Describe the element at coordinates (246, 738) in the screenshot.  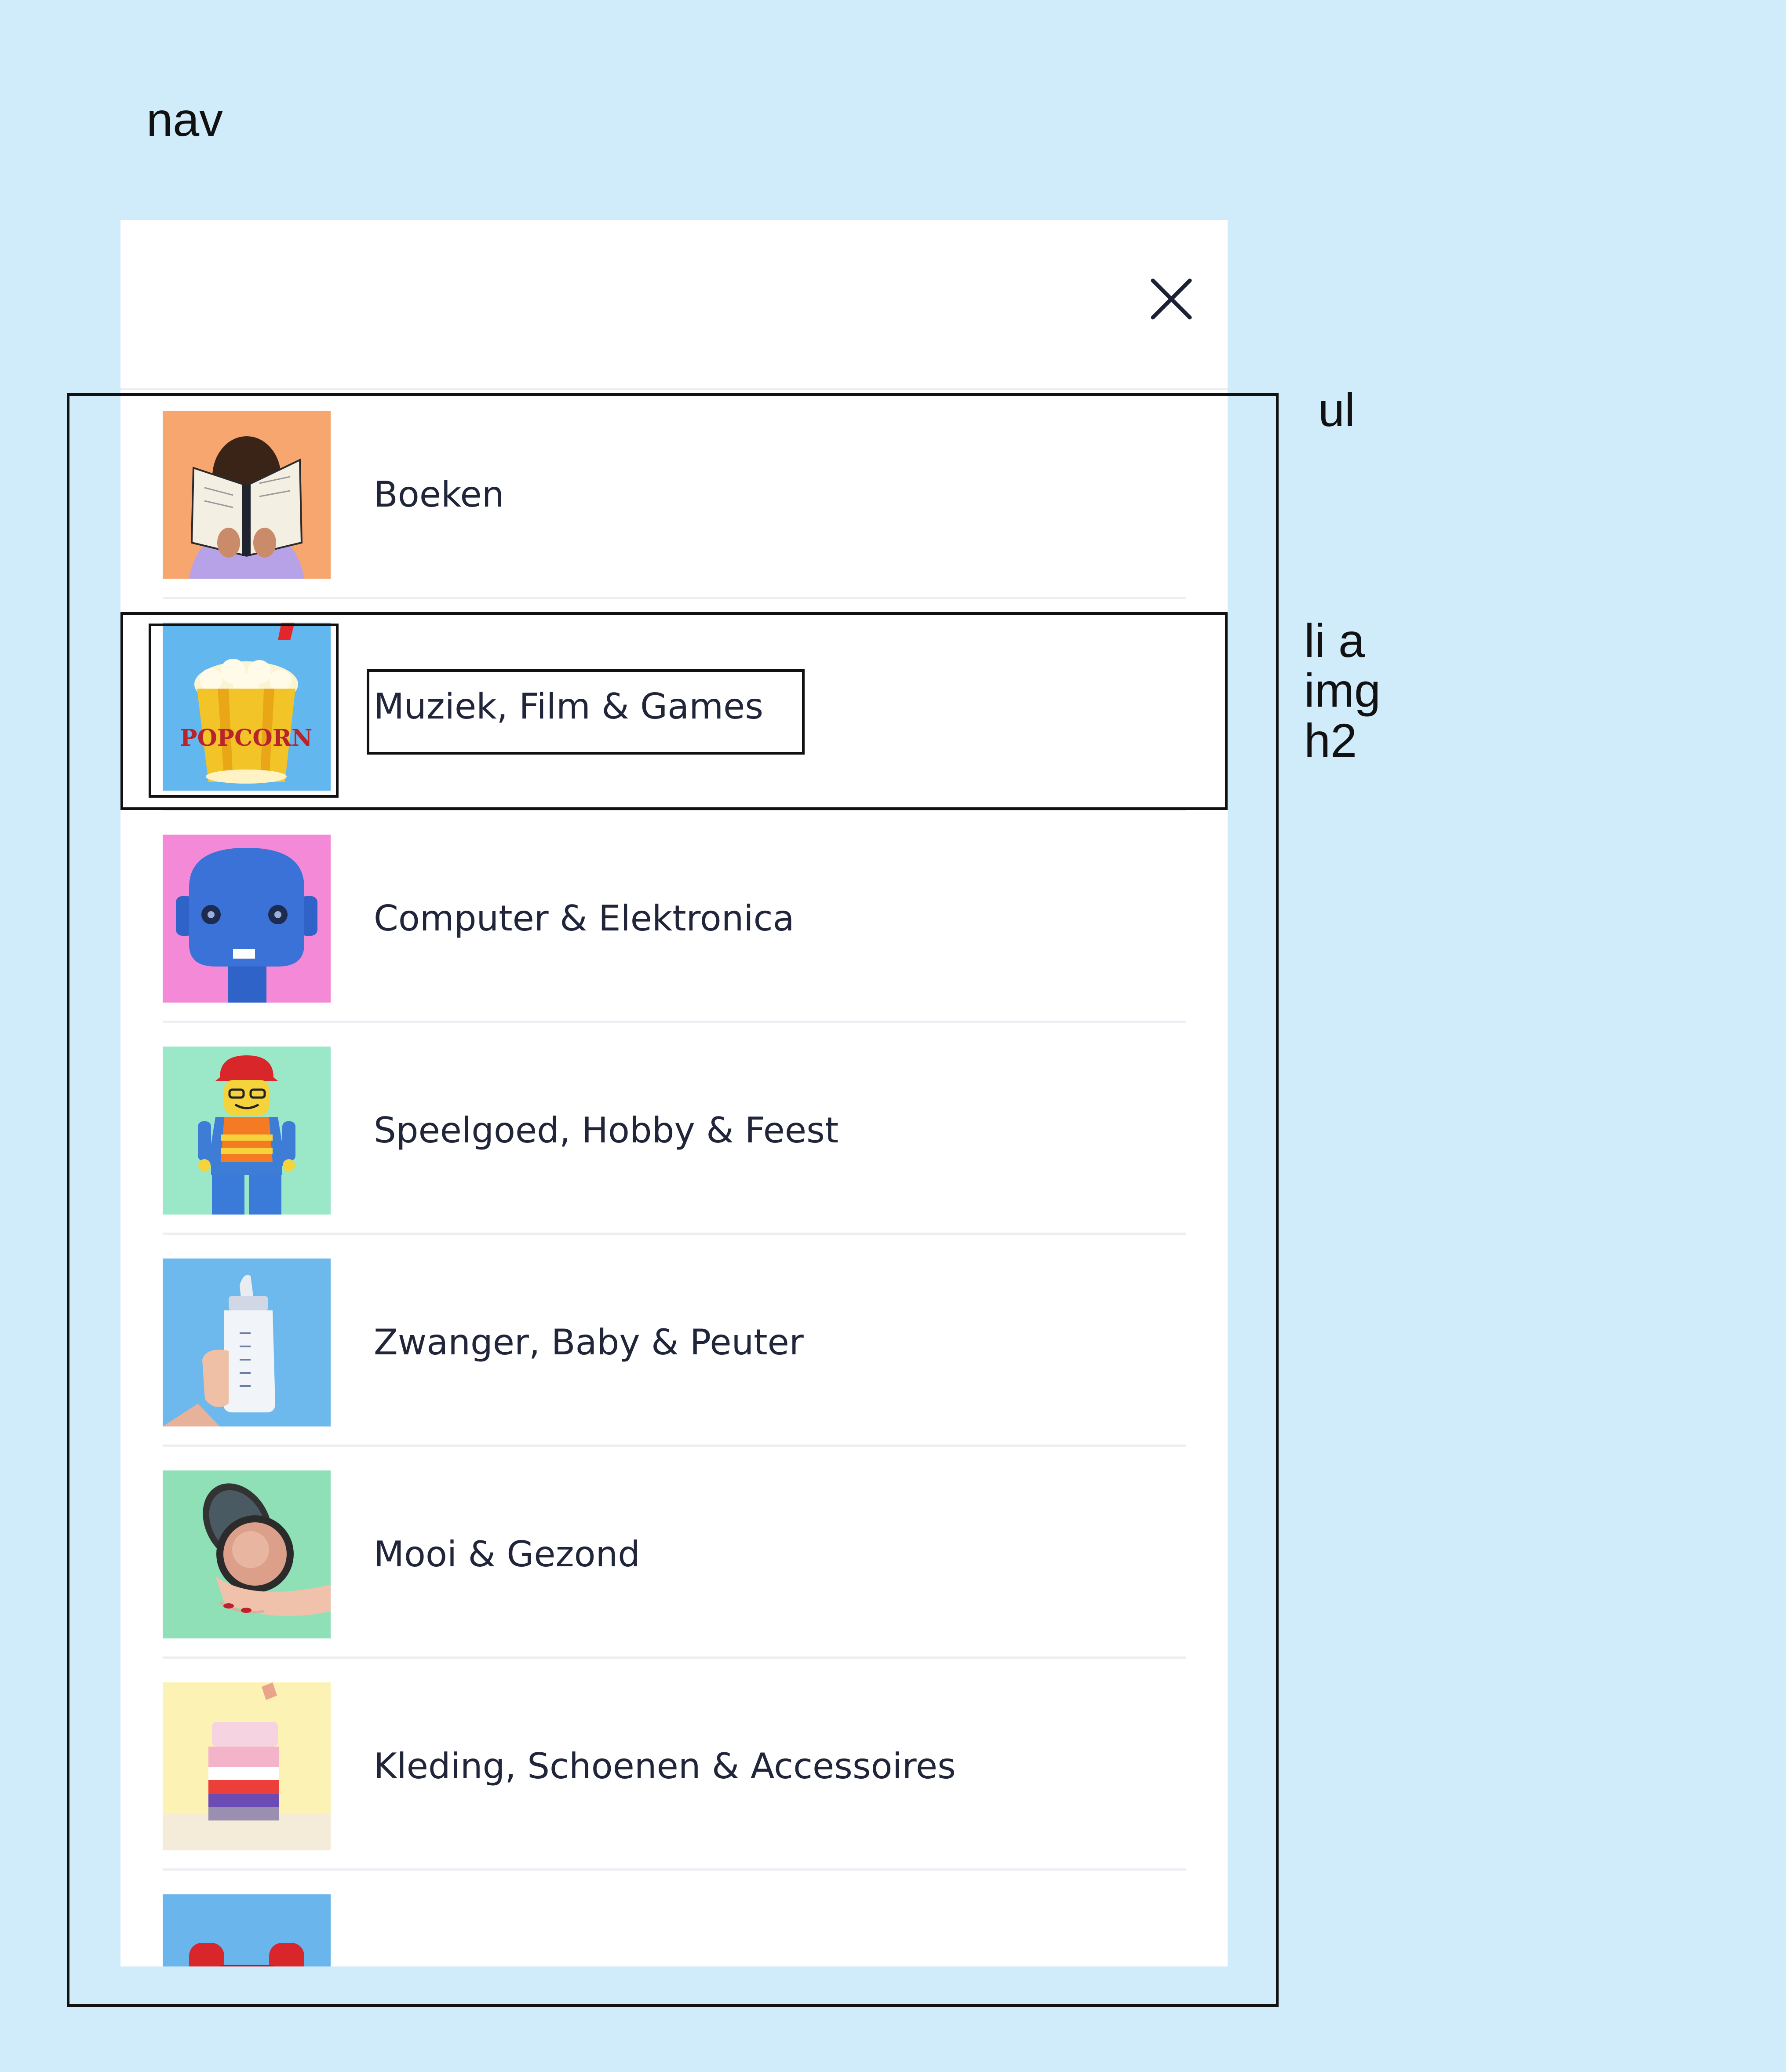
I see `svg-text: POPCORN` at that location.